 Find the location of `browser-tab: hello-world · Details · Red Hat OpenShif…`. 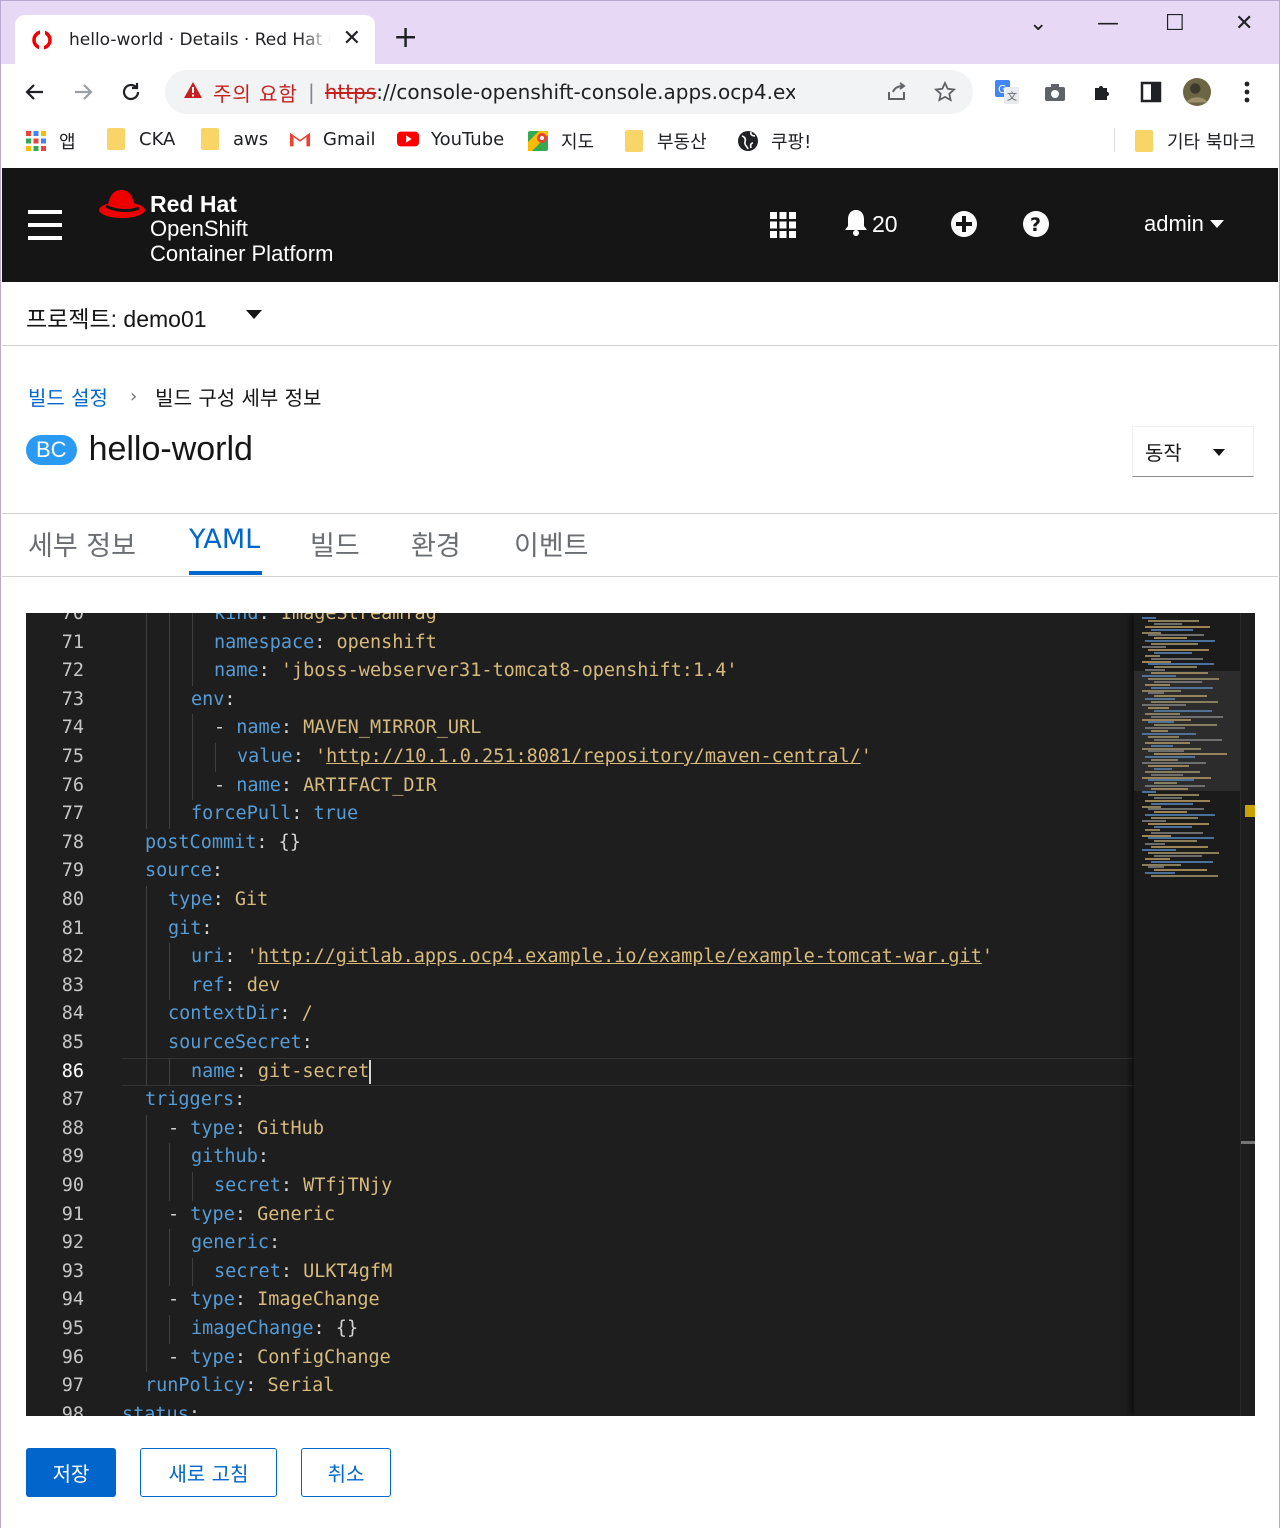

browser-tab: hello-world · Details · Red Hat OpenShif… is located at coordinates (195, 40).